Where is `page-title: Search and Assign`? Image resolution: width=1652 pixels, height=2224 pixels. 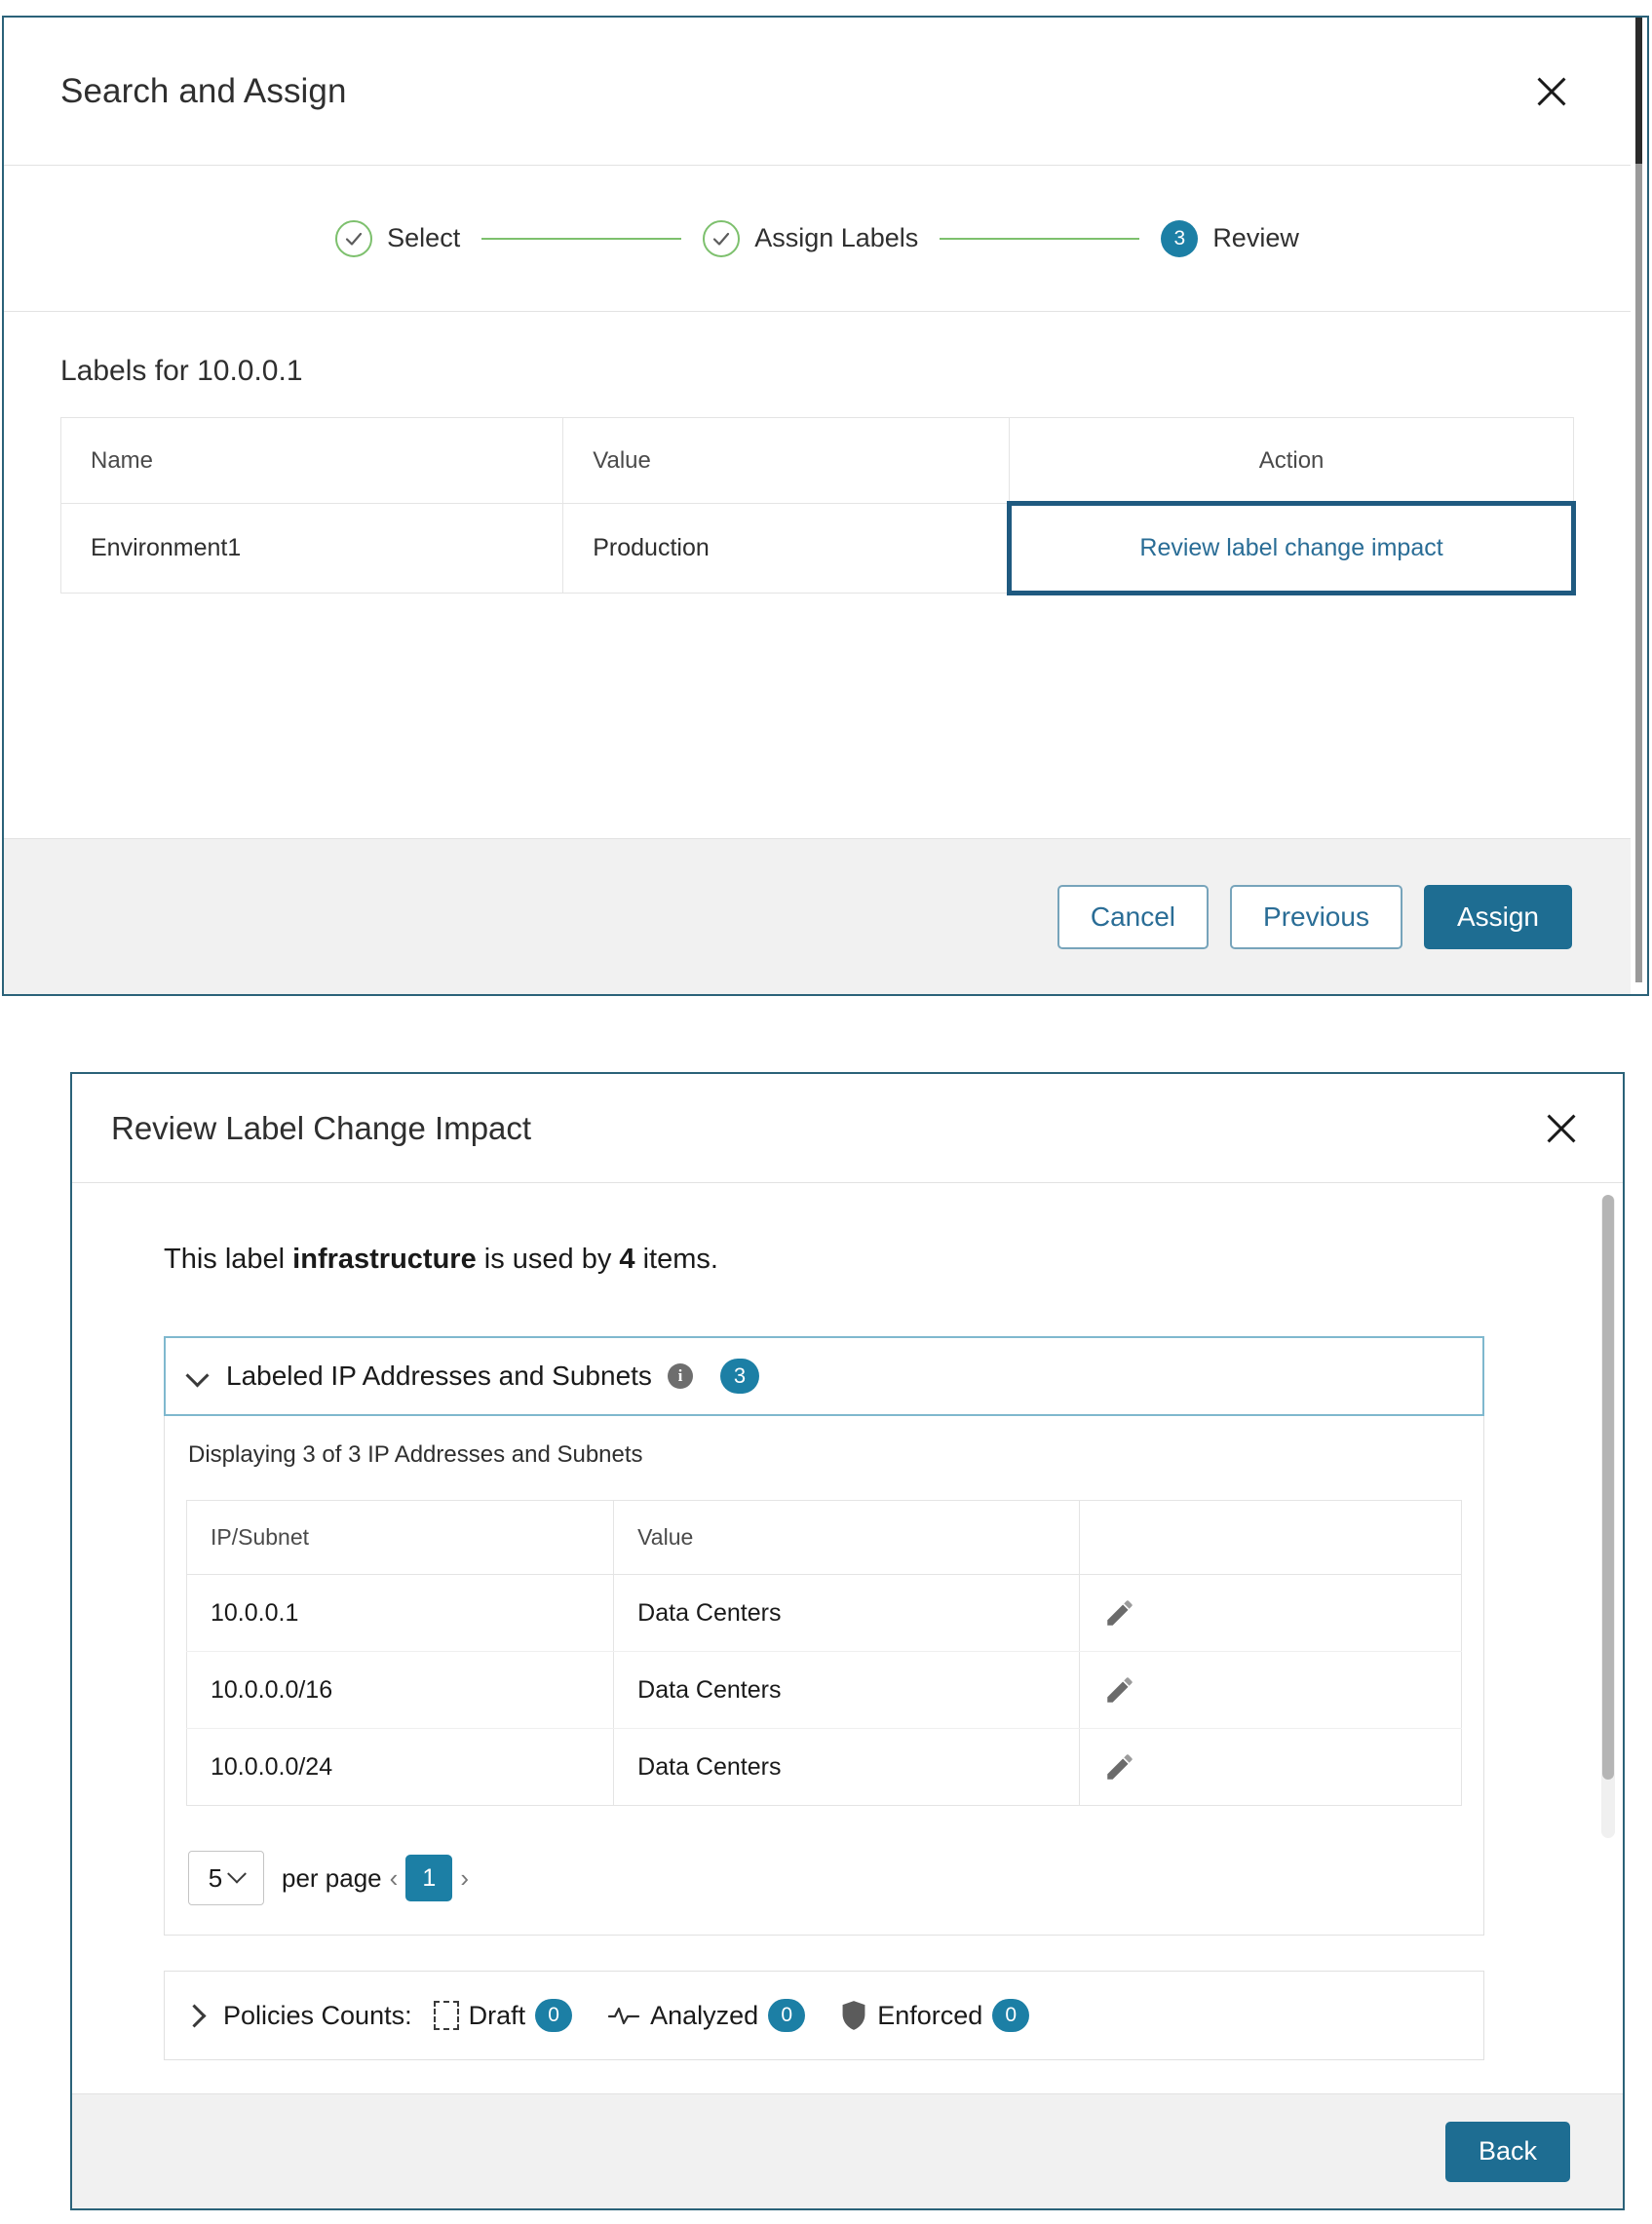
page-title: Search and Assign is located at coordinates (204, 90).